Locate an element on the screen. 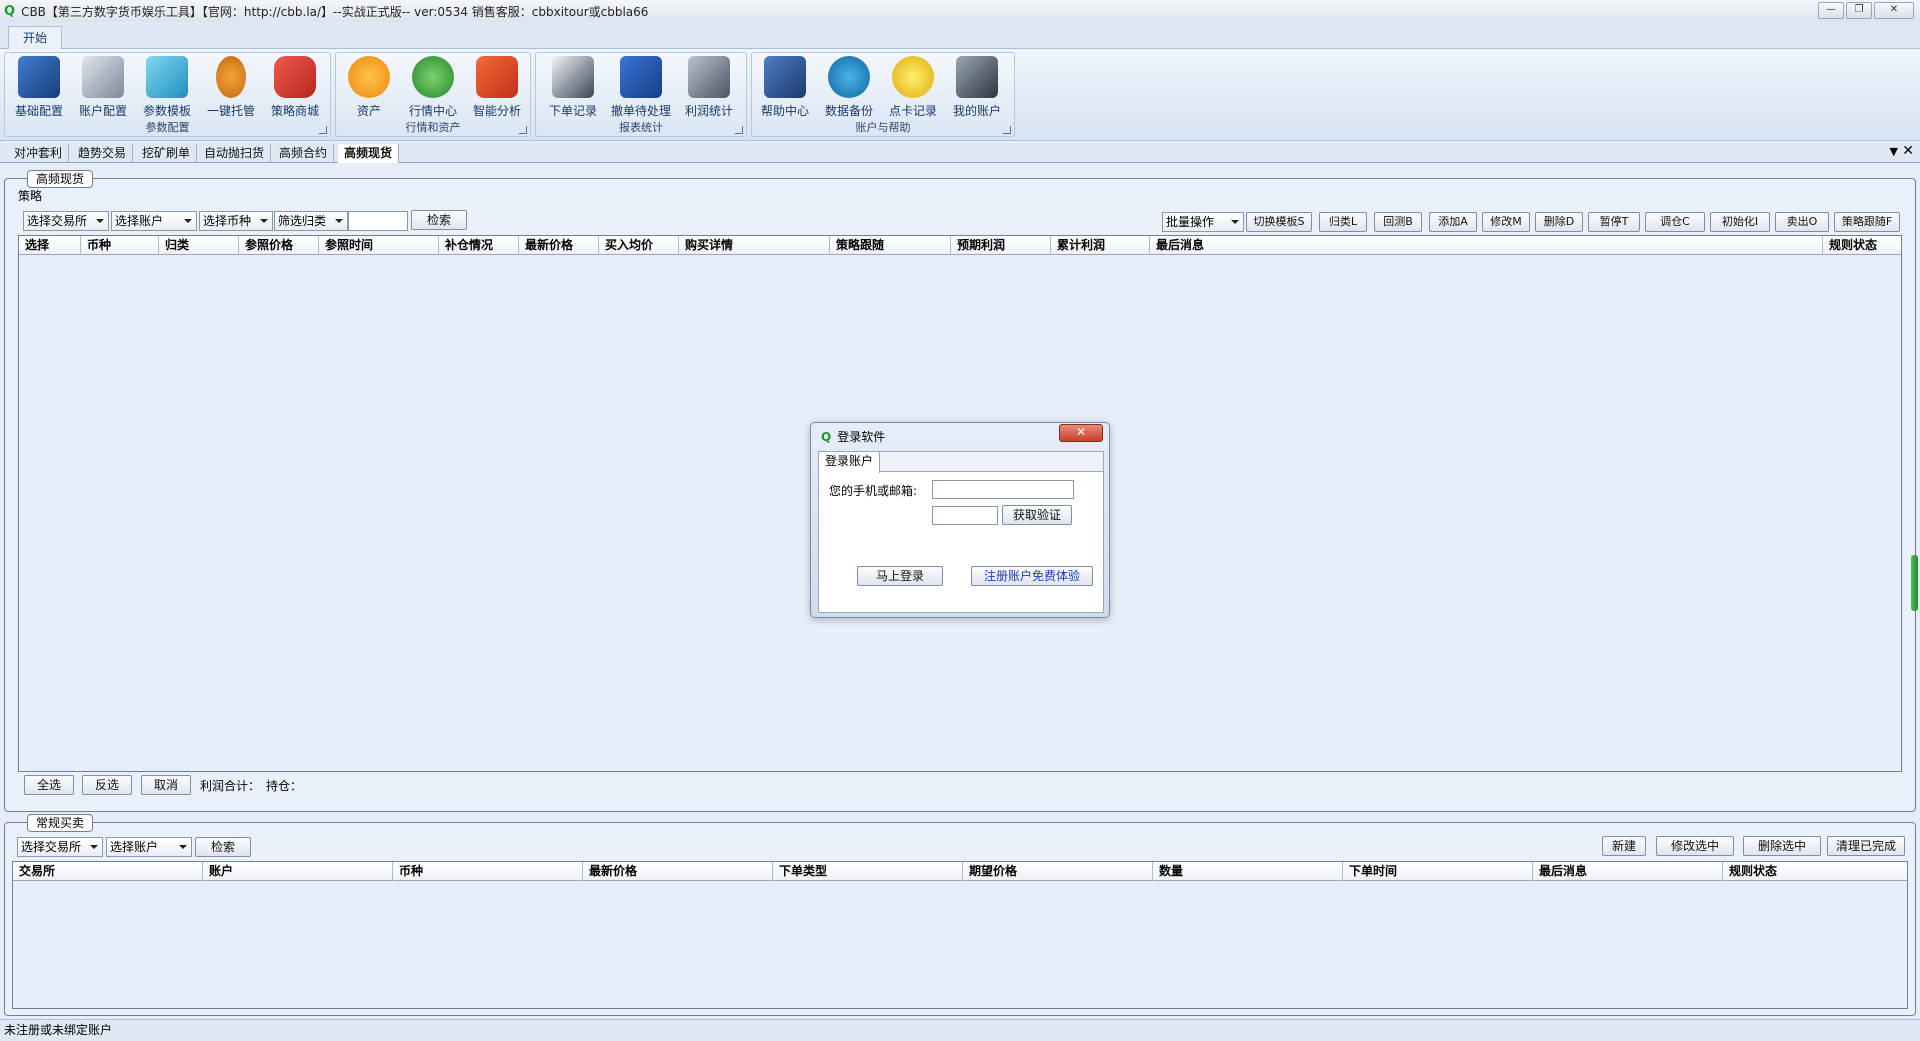 The width and height of the screenshot is (1920, 1041). column-header: 预期利润 is located at coordinates (1001, 245).